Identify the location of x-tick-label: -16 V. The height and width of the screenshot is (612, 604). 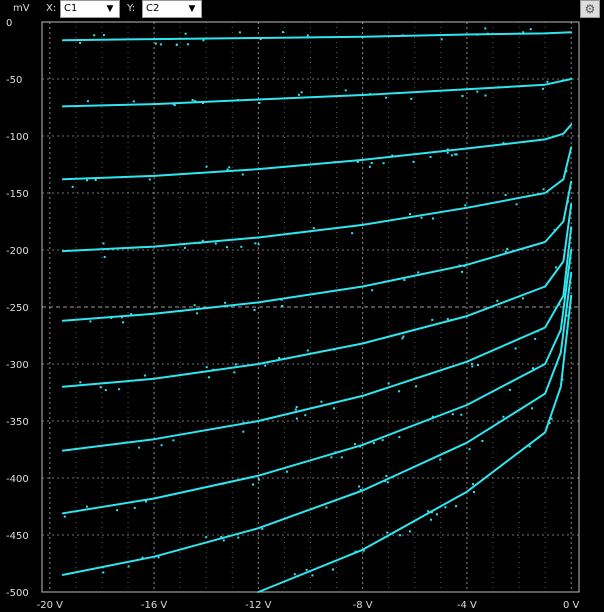
(154, 605).